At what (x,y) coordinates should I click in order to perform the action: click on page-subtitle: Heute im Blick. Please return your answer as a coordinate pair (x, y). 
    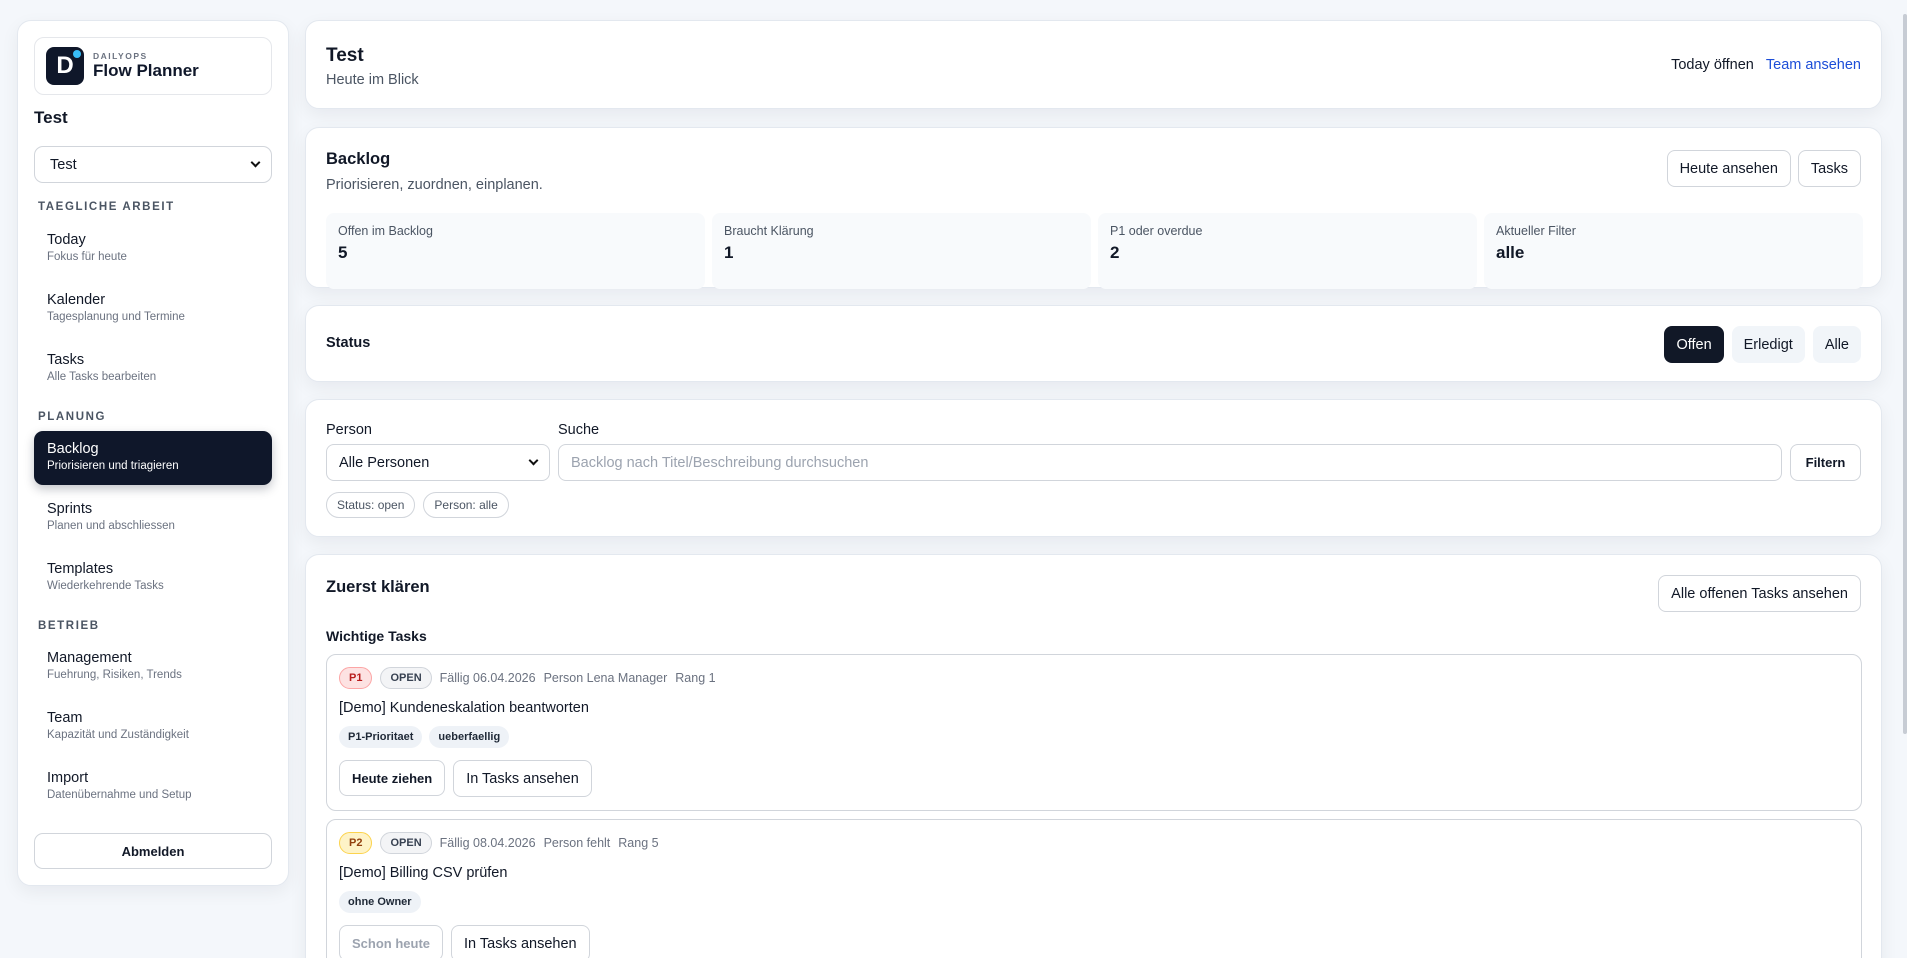
    Looking at the image, I should click on (372, 80).